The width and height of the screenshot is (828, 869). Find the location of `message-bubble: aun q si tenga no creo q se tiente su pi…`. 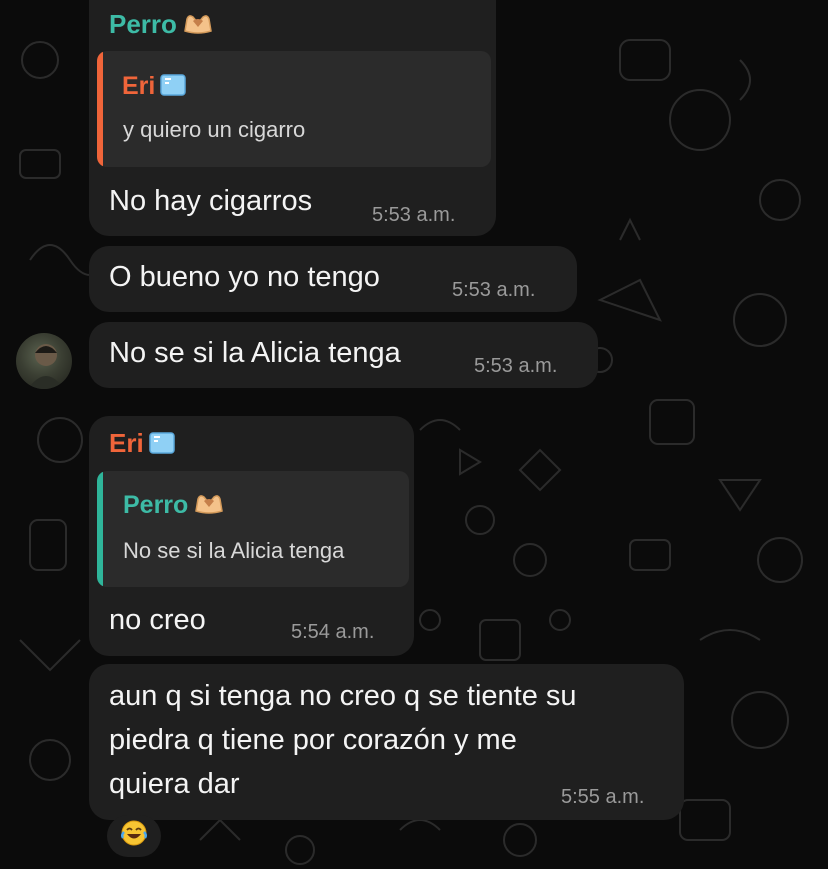

message-bubble: aun q si tenga no creo q se tiente su pi… is located at coordinates (386, 742).